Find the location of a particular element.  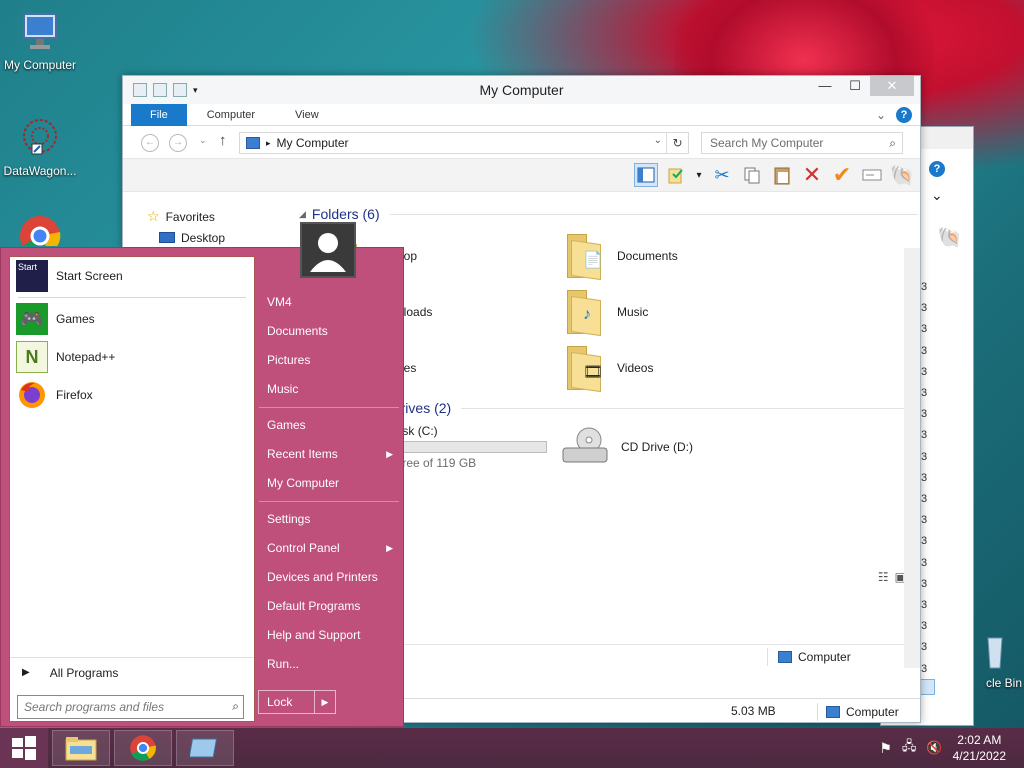

cut-icon: ✂ is located at coordinates (722, 175).